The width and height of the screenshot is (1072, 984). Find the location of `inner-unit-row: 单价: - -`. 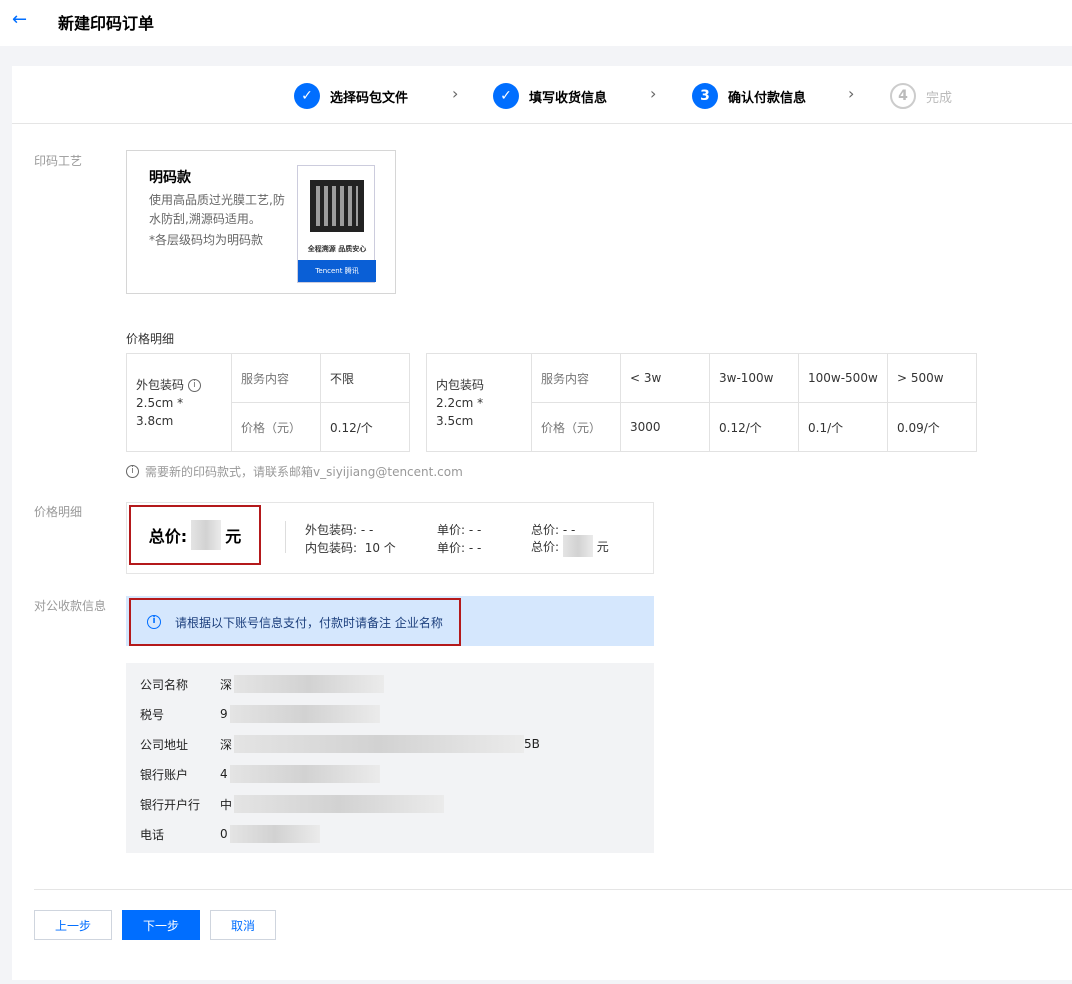

inner-unit-row: 单价: - - is located at coordinates (459, 547).